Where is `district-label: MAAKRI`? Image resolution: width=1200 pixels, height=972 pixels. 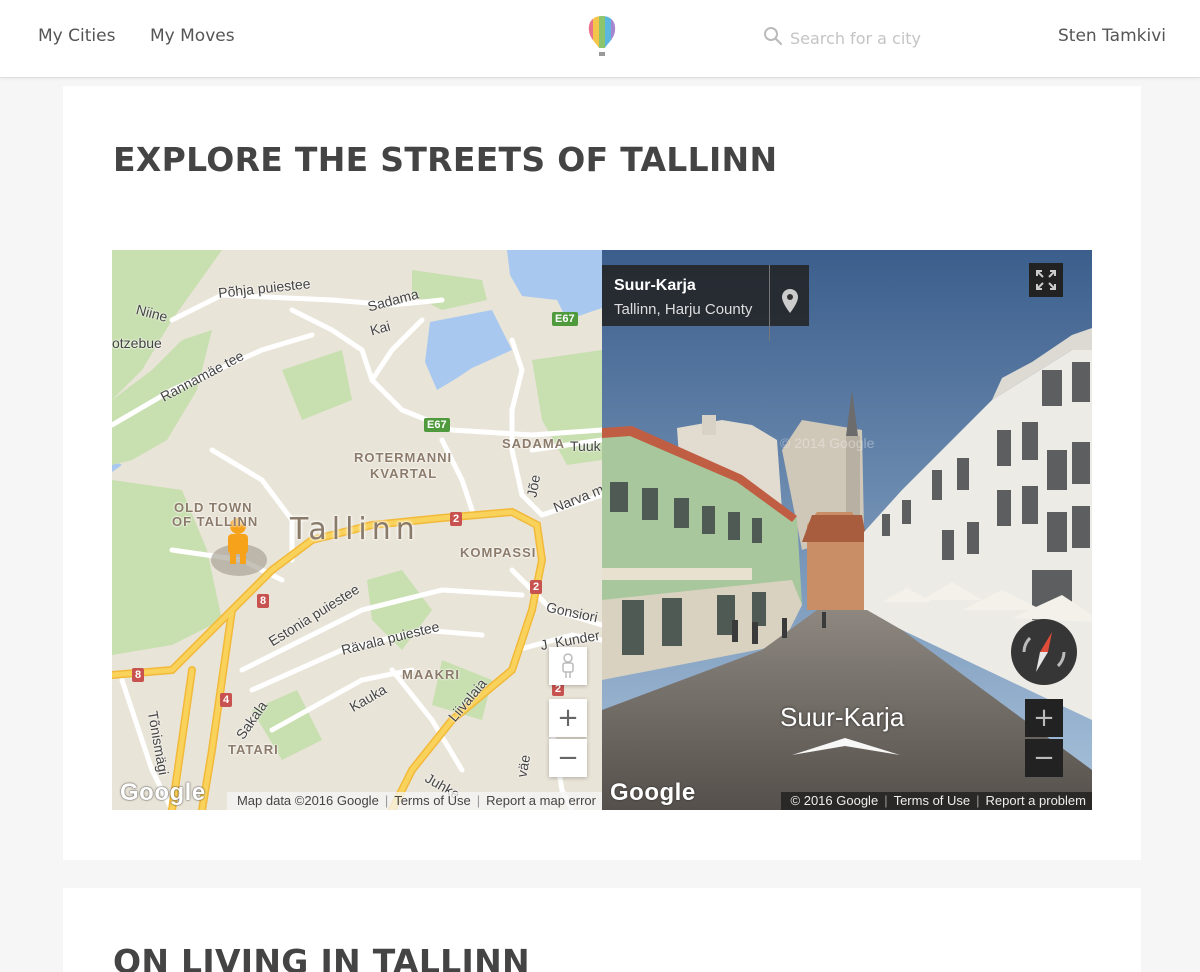 district-label: MAAKRI is located at coordinates (431, 674).